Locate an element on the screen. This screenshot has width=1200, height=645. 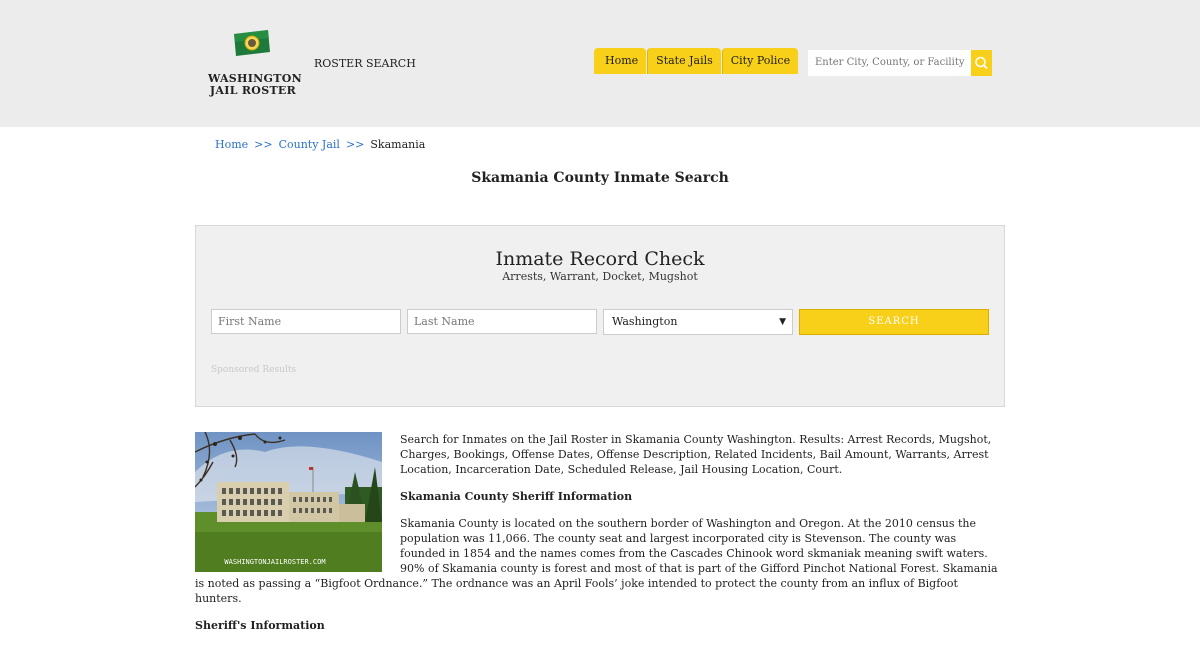
panel-title: Inmate Record Check is located at coordinates (600, 259).